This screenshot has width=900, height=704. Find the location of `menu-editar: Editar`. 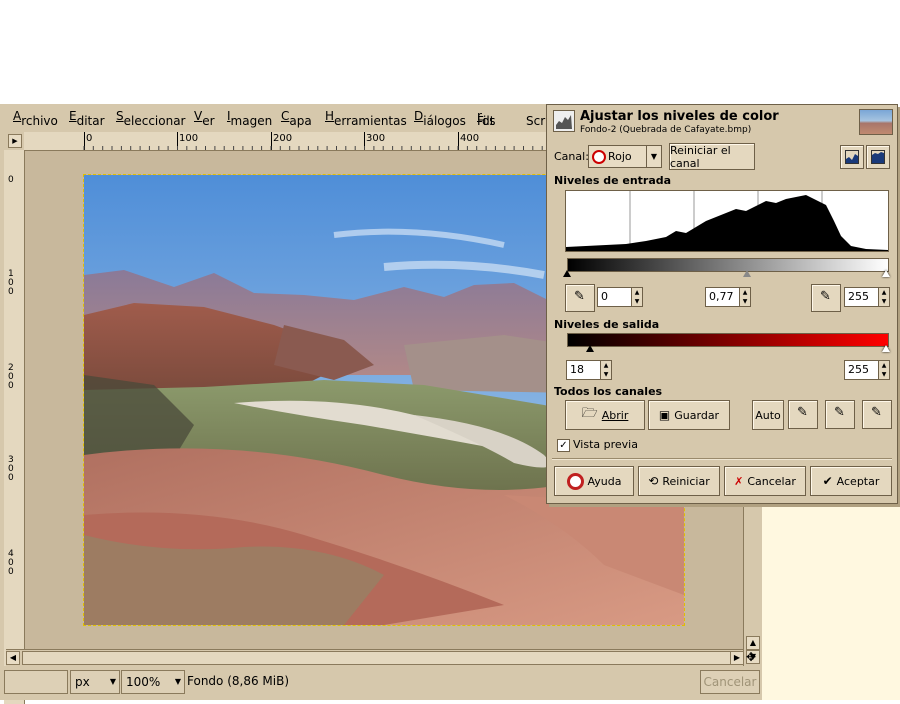

menu-editar: Editar is located at coordinates (87, 118).